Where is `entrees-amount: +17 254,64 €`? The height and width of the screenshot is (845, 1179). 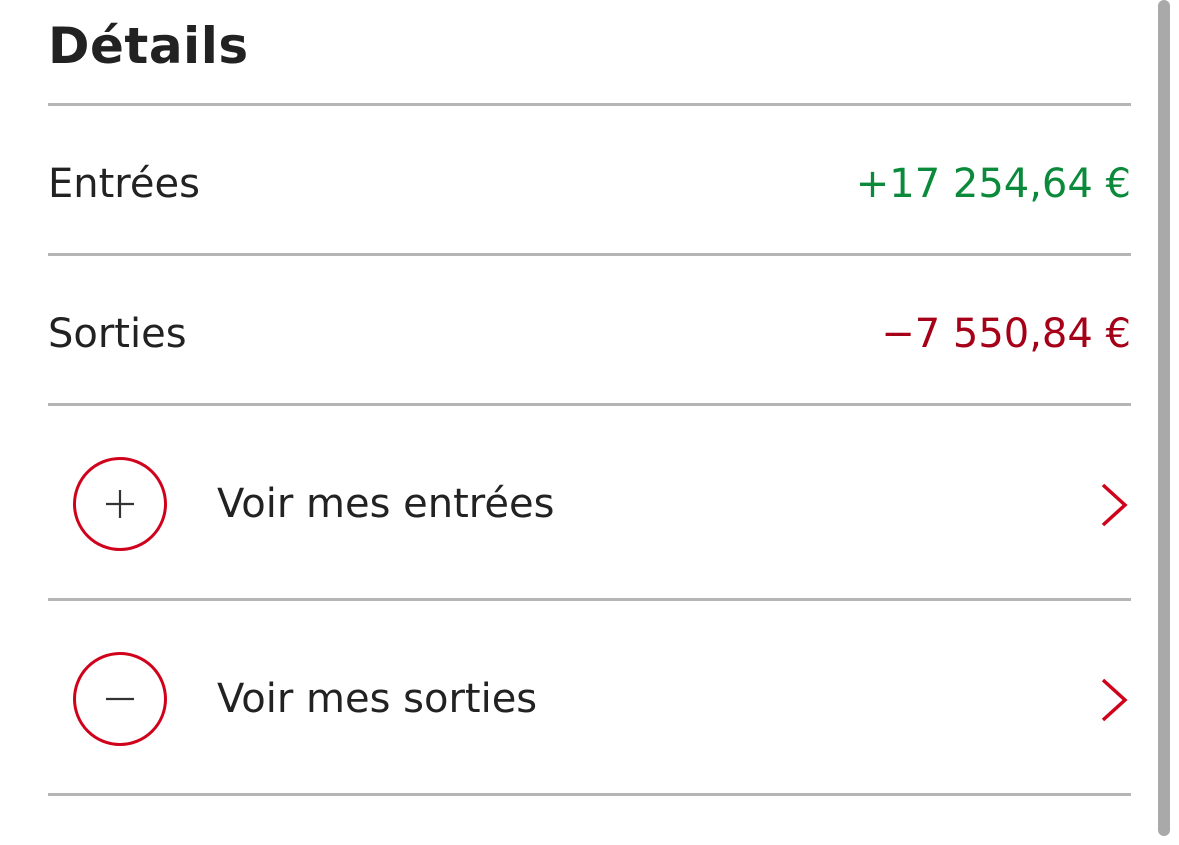 entrees-amount: +17 254,64 € is located at coordinates (993, 184).